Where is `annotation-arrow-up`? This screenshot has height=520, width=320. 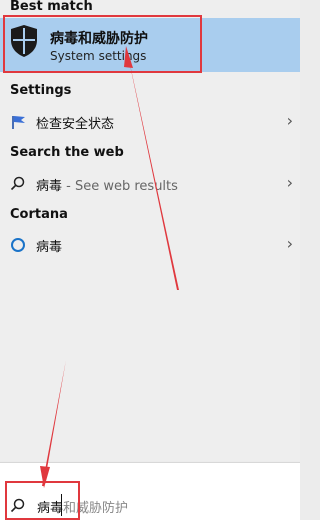 annotation-arrow-up is located at coordinates (152, 168).